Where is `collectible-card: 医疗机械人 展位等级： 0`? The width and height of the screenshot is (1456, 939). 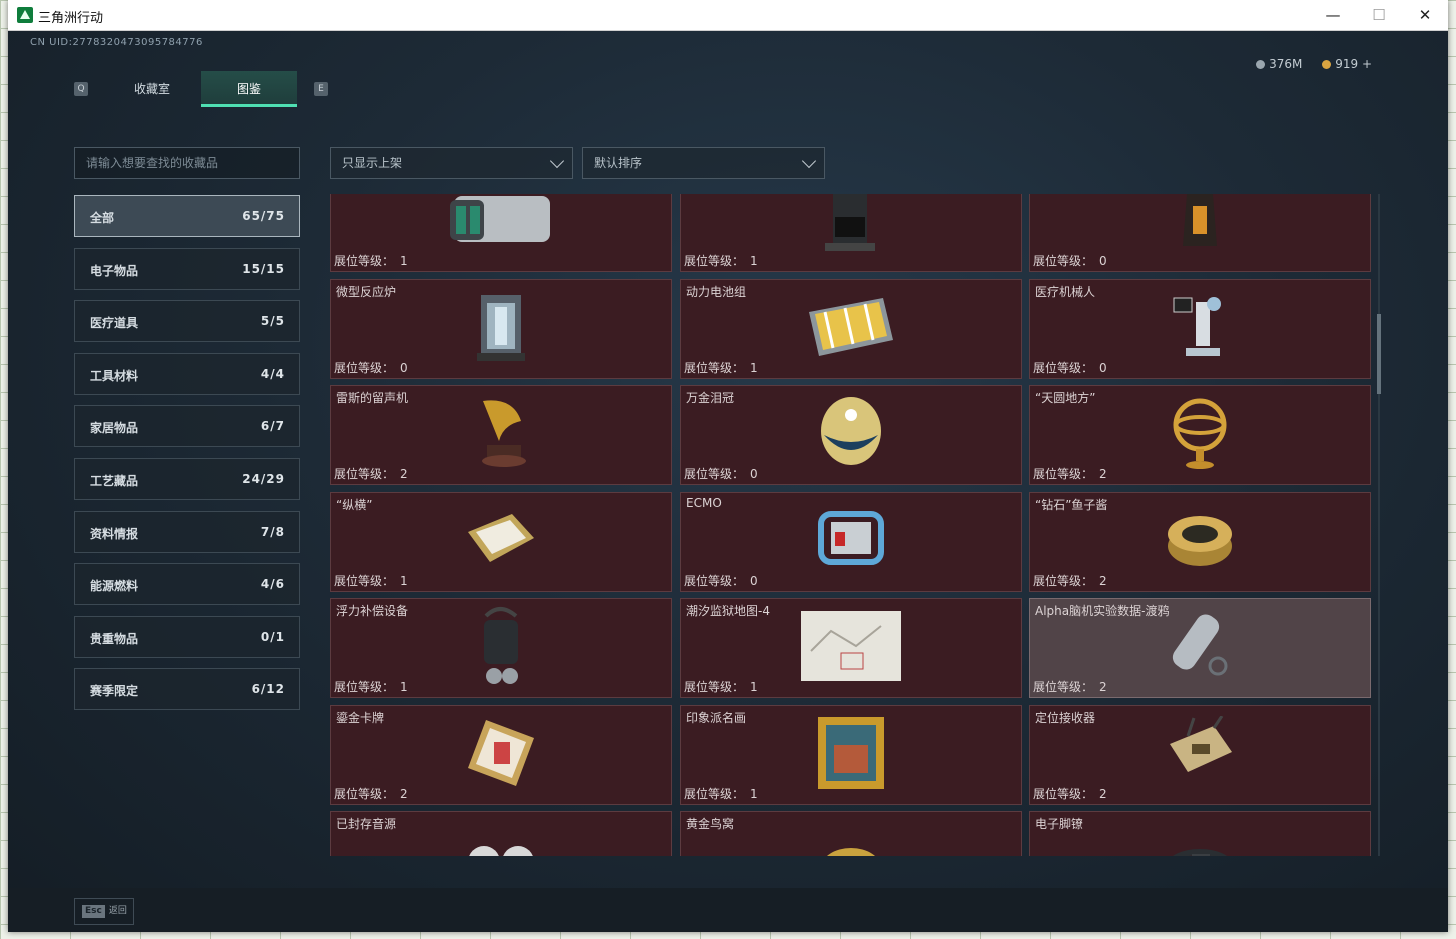
collectible-card: 医疗机械人 展位等级： 0 is located at coordinates (1200, 328).